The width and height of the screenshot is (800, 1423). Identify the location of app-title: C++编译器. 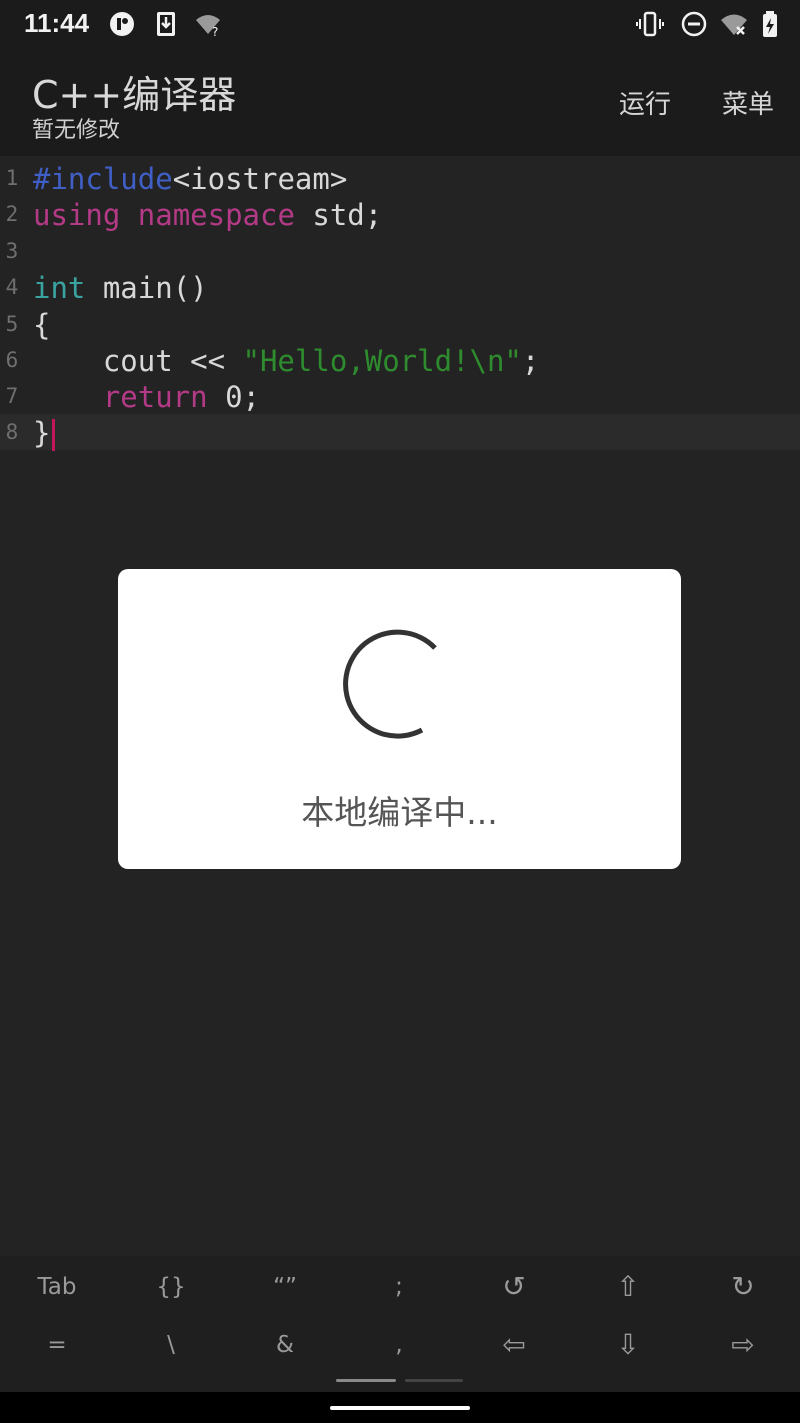
(134, 95).